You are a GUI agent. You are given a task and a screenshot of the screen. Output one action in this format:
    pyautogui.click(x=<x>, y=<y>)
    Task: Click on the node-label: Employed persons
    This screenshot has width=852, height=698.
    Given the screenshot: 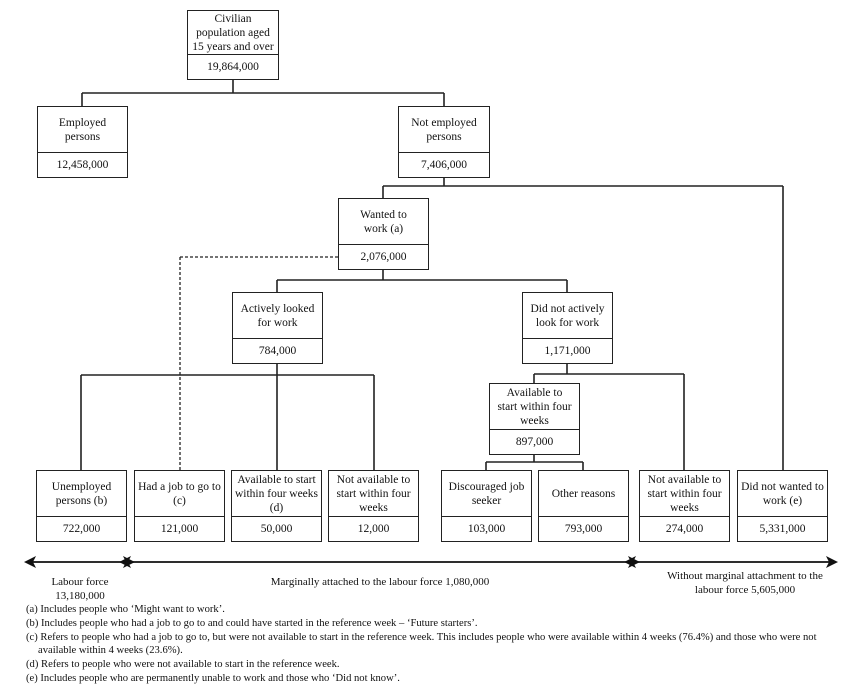 What is the action you would take?
    pyautogui.click(x=82, y=130)
    